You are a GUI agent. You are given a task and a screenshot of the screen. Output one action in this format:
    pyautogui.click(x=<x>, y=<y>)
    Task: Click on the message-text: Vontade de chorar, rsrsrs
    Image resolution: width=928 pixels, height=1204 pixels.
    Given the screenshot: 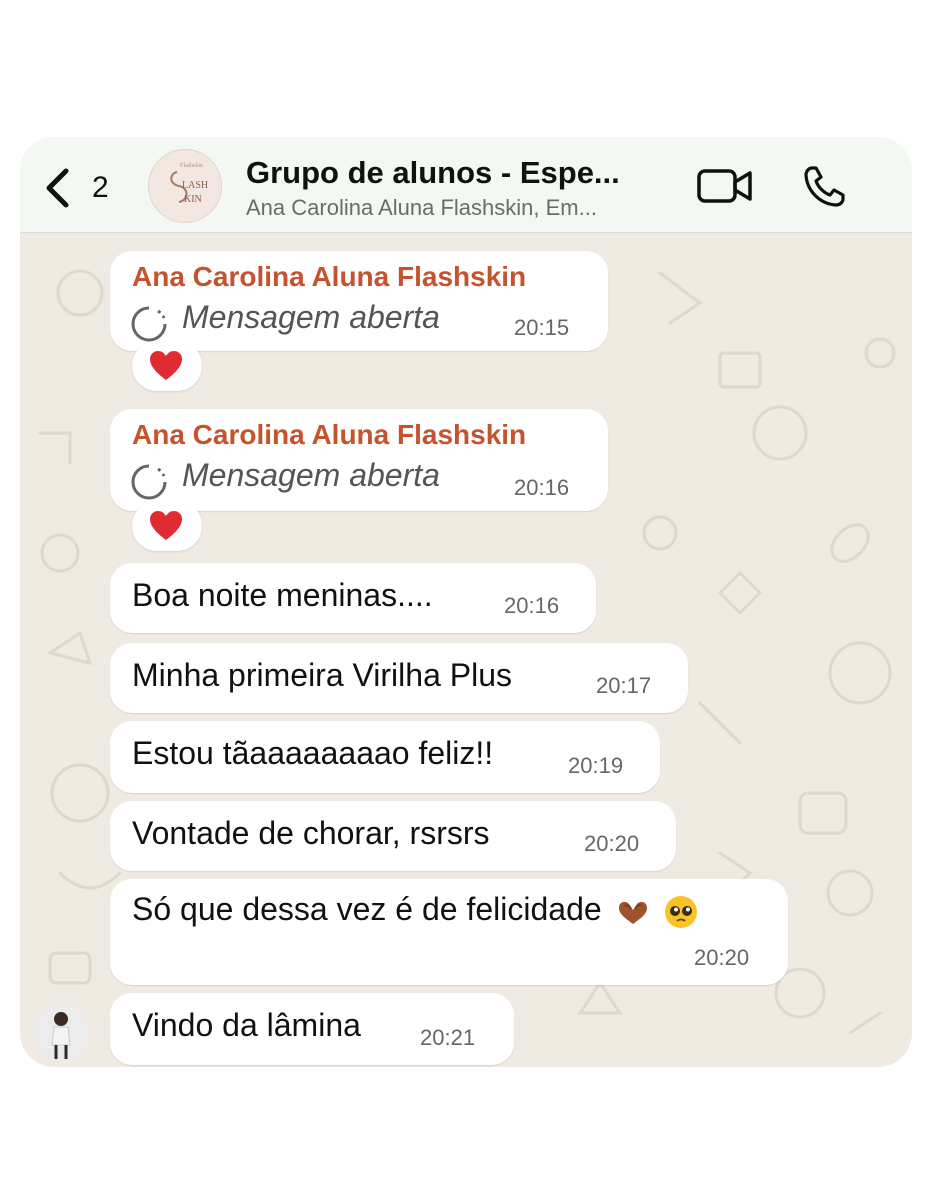 What is the action you would take?
    pyautogui.click(x=311, y=833)
    